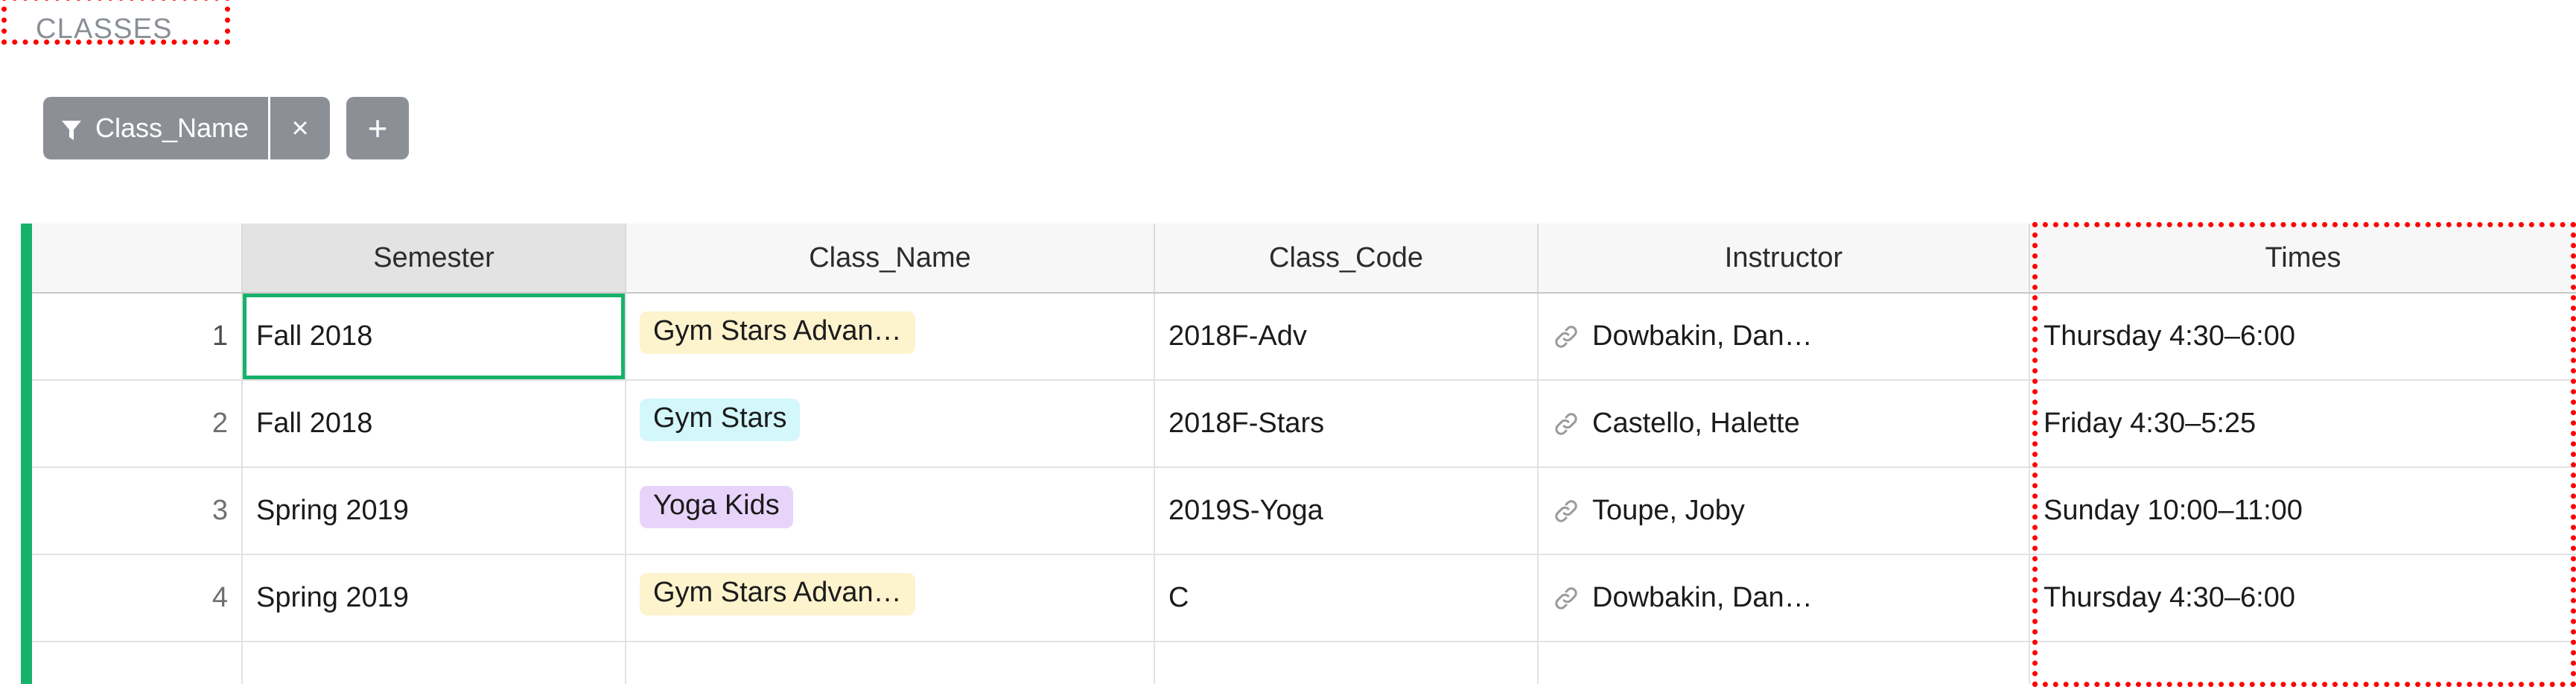 This screenshot has height=687, width=2576. What do you see at coordinates (1346, 337) in the screenshot?
I see `cell-class-code: 2018F-Adv` at bounding box center [1346, 337].